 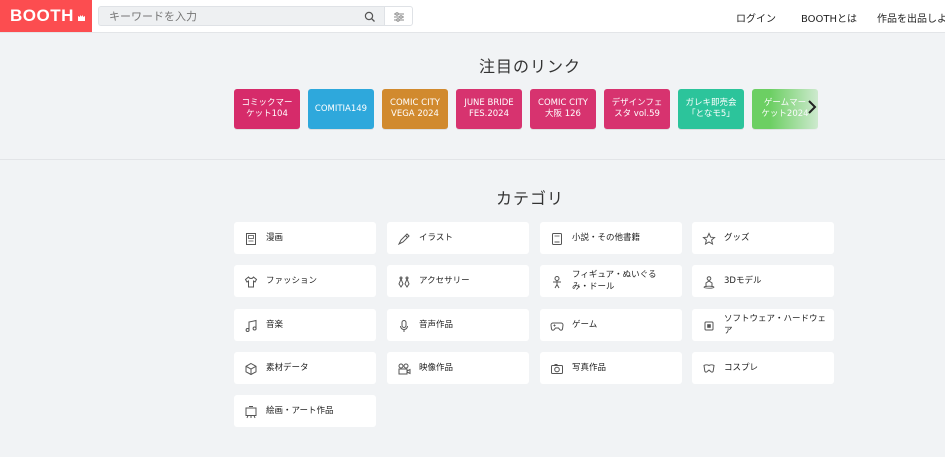 I want to click on category-art: 絵画・アート作品, so click(x=305, y=411).